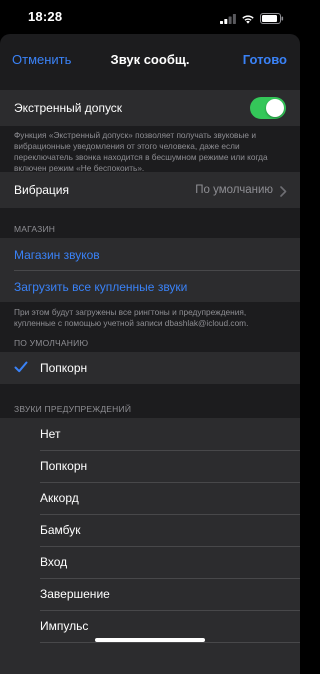 The image size is (320, 674). Describe the element at coordinates (150, 190) in the screenshot. I see `vibration-row: Вибрация По умолчанию` at that location.